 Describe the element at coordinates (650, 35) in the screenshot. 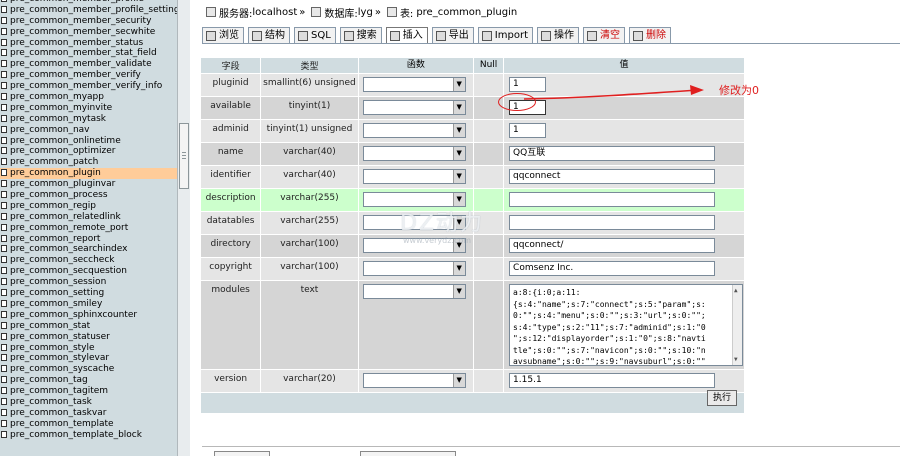

I see `tab-drop: 删除` at that location.